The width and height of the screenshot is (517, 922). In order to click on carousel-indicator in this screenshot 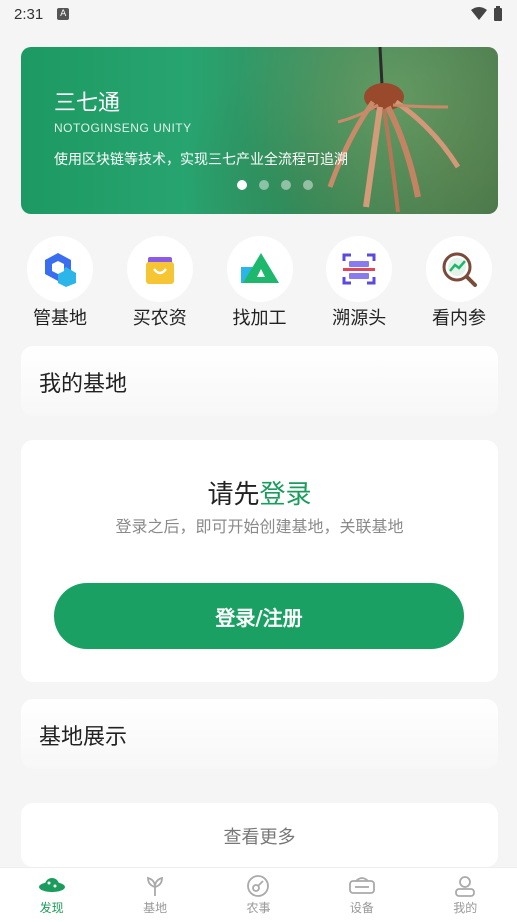, I will do `click(259, 185)`.